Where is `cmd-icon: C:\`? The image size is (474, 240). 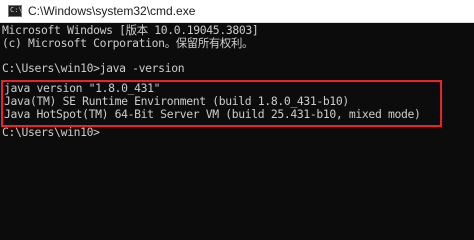
cmd-icon: C:\ is located at coordinates (15, 11).